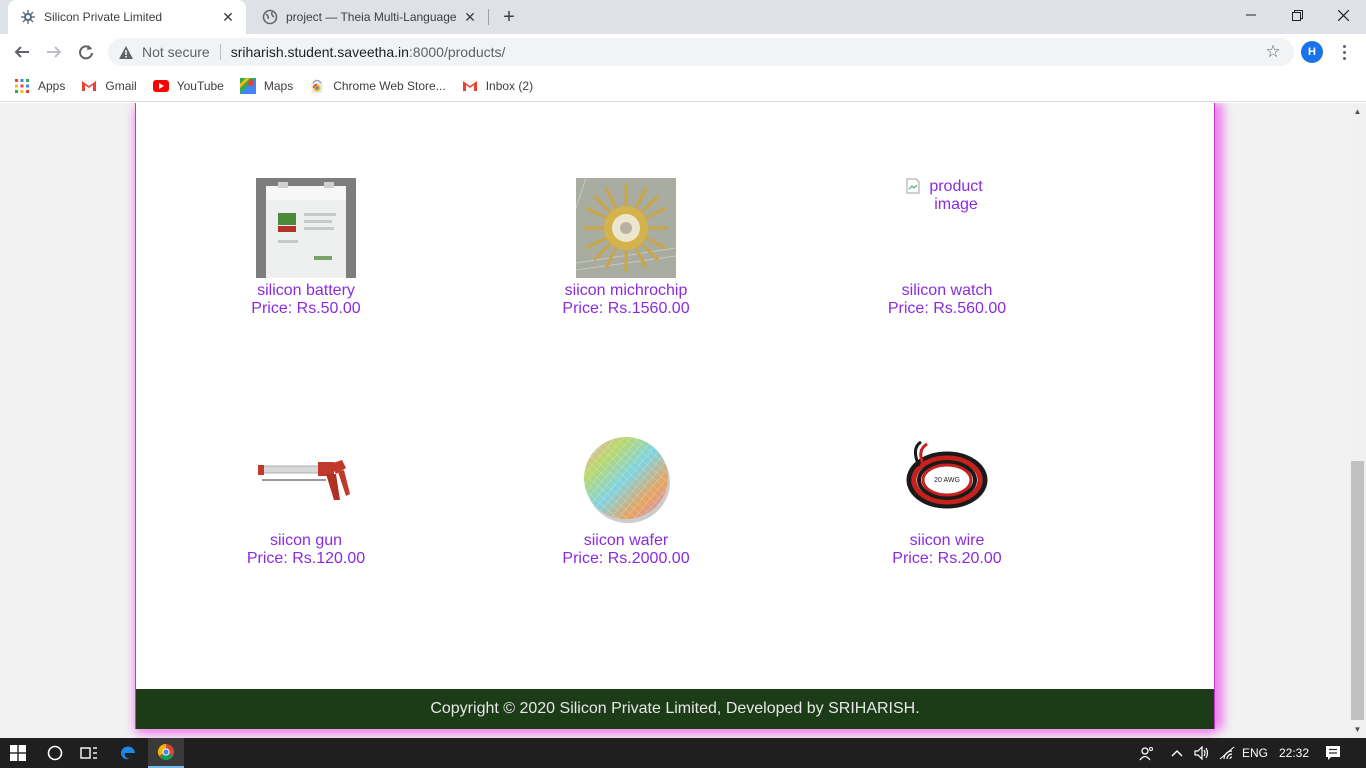 The width and height of the screenshot is (1366, 768). I want to click on bookmark-maps: Maps, so click(266, 85).